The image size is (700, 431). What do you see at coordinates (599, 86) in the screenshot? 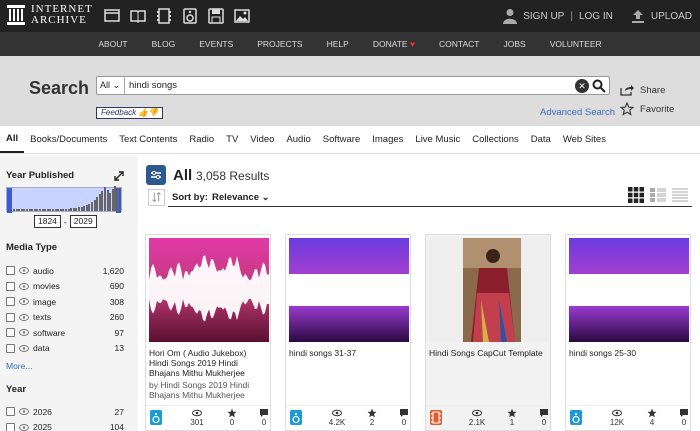
I see `search-icon` at bounding box center [599, 86].